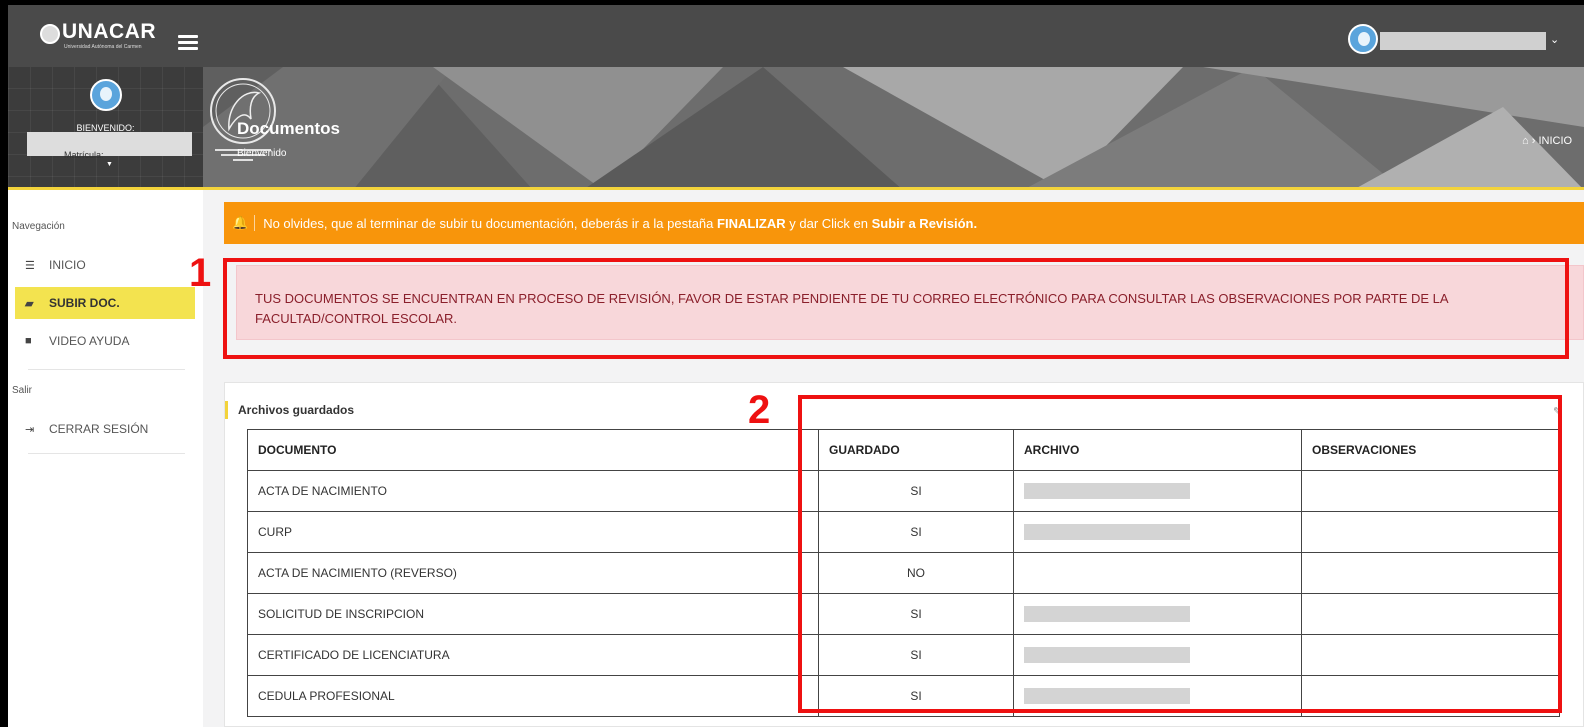 This screenshot has height=727, width=1584. I want to click on document-name: CURP, so click(533, 532).